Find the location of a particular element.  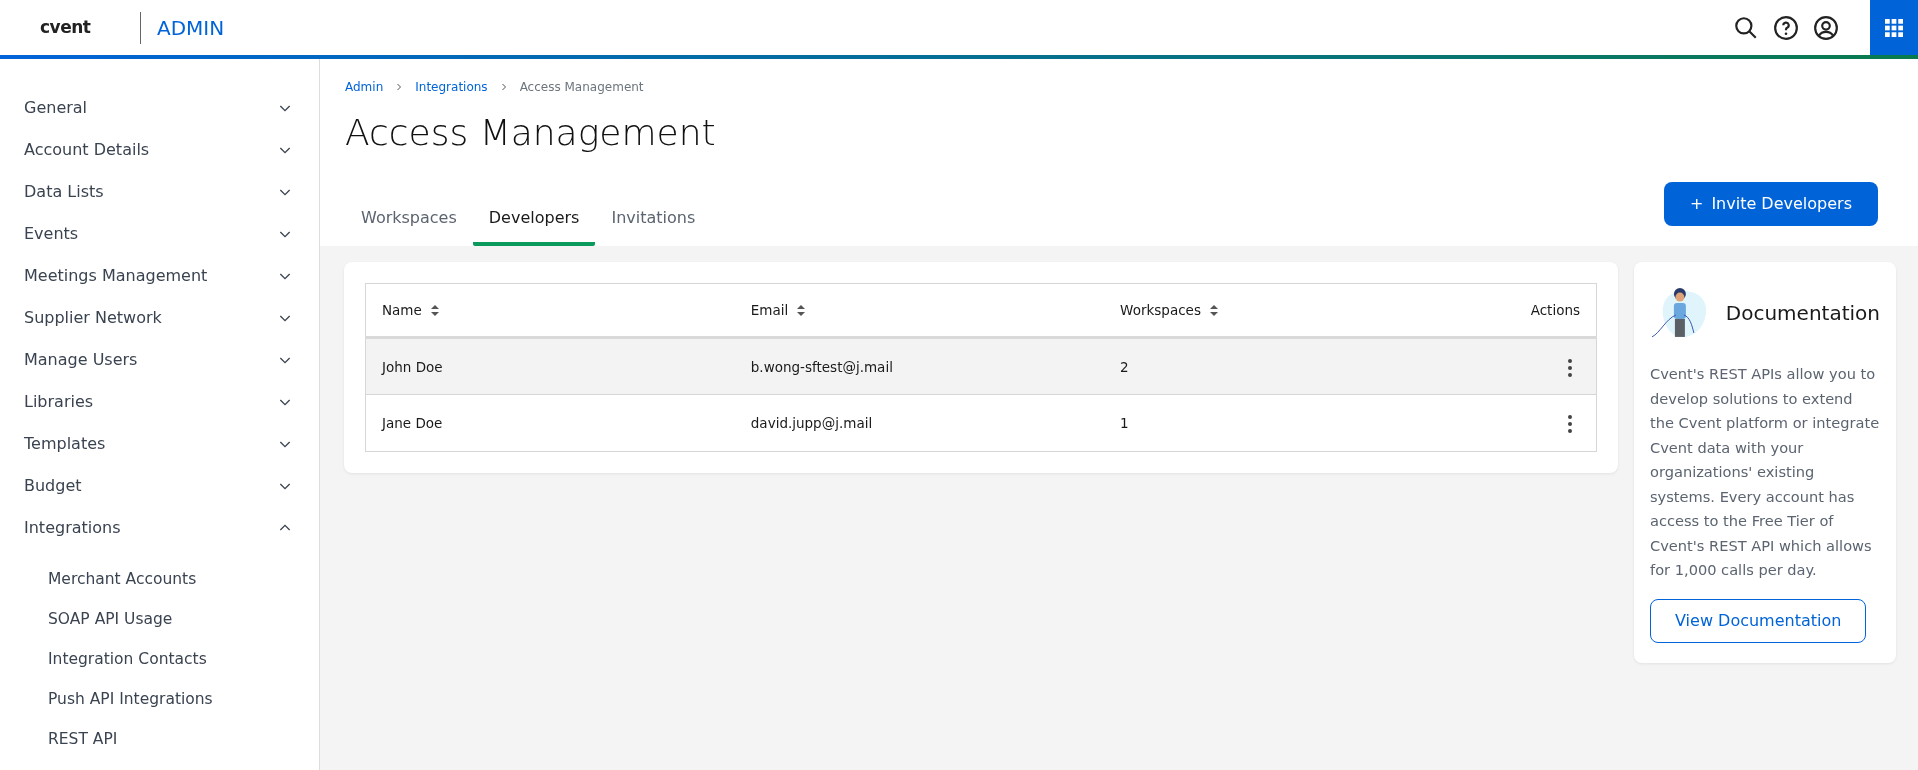

sidebar-item: Data Lists is located at coordinates (159, 192).